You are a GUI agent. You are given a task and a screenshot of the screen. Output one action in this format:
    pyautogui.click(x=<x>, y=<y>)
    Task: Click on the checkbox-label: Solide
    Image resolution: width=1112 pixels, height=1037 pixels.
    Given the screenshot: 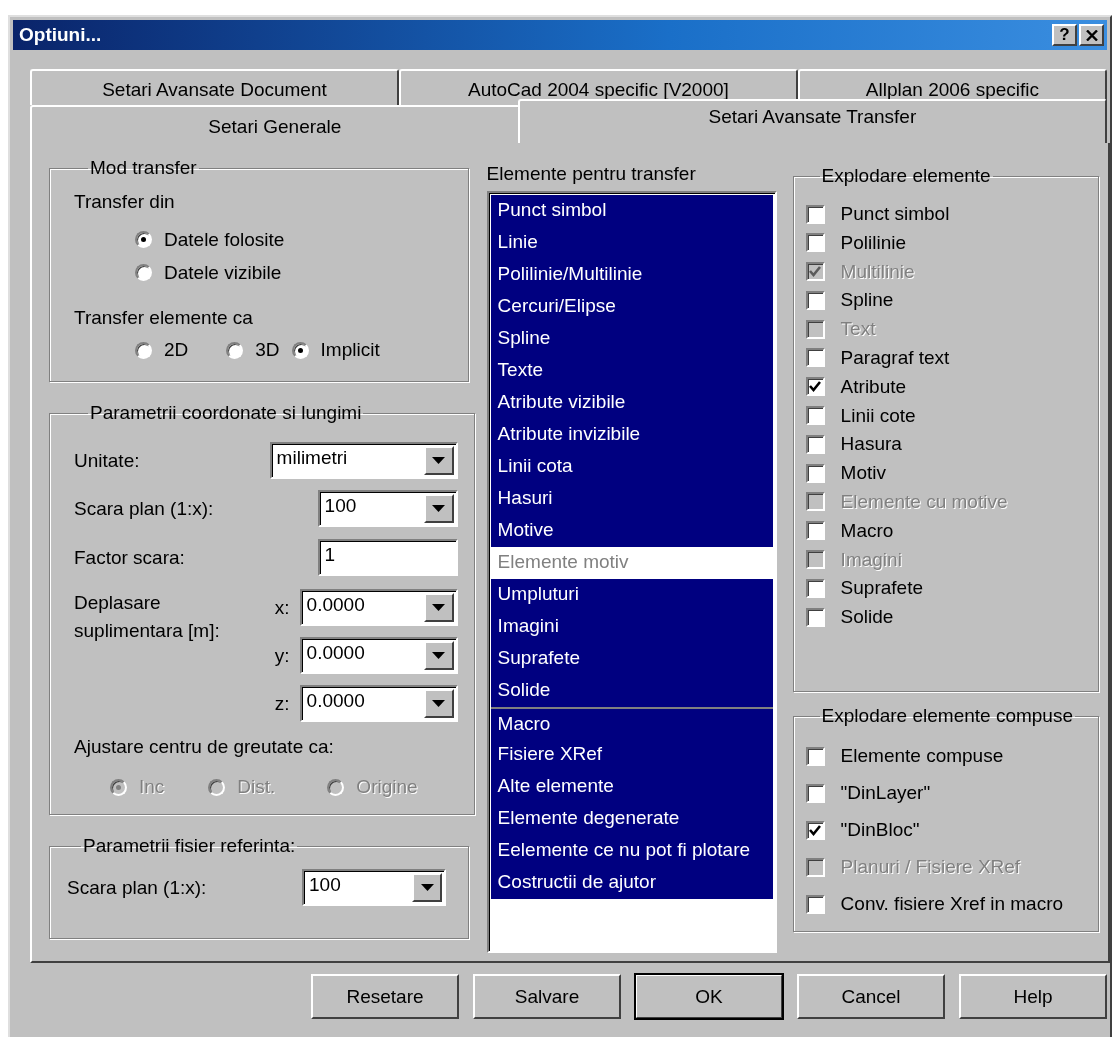 What is the action you would take?
    pyautogui.click(x=867, y=617)
    